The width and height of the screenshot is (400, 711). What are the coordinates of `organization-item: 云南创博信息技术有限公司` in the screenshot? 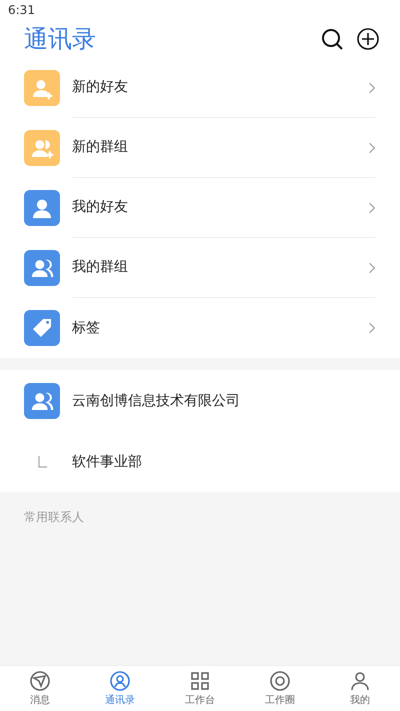 It's located at (200, 401).